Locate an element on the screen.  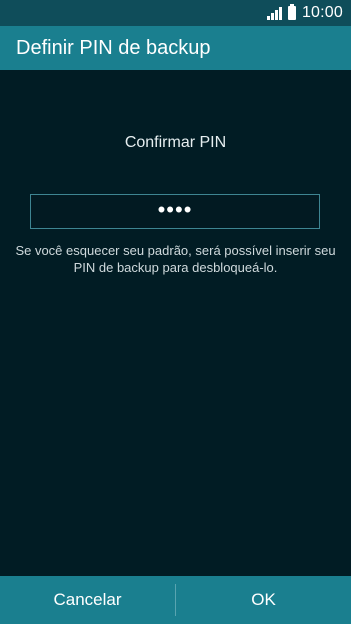
action-bar: Definir PIN de backup is located at coordinates (175, 48).